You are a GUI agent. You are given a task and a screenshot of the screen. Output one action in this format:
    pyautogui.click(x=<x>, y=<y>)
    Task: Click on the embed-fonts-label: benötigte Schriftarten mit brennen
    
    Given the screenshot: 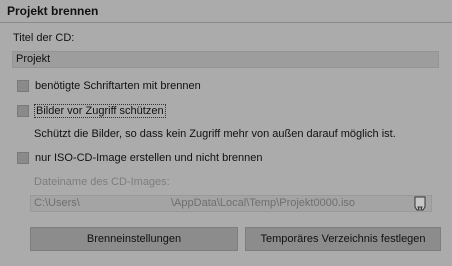 What is the action you would take?
    pyautogui.click(x=118, y=86)
    